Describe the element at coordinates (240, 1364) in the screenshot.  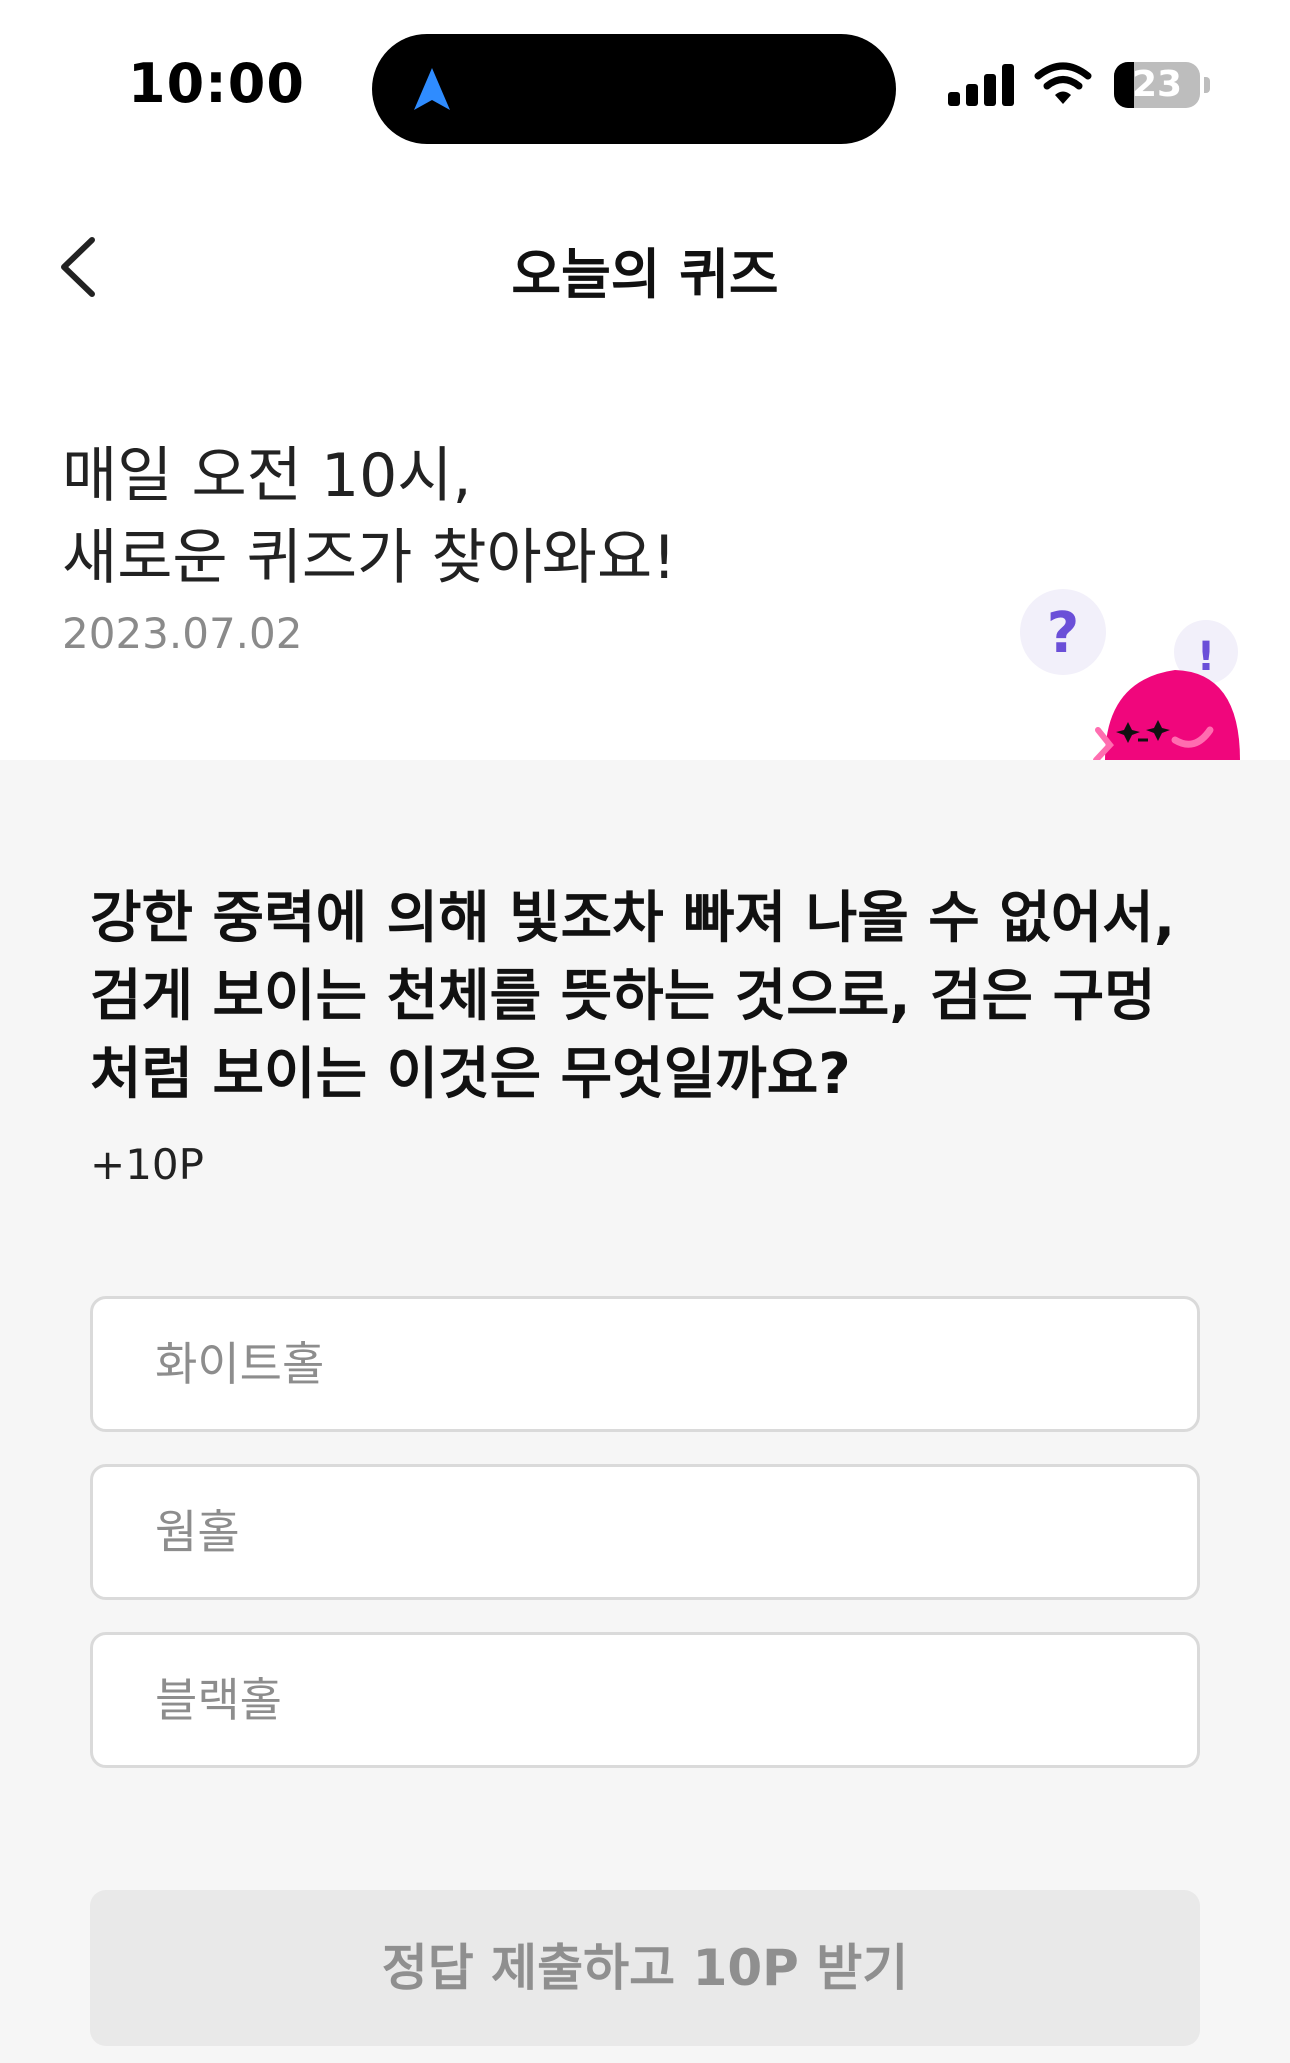
I see `answer-option-label: 화이트홀` at that location.